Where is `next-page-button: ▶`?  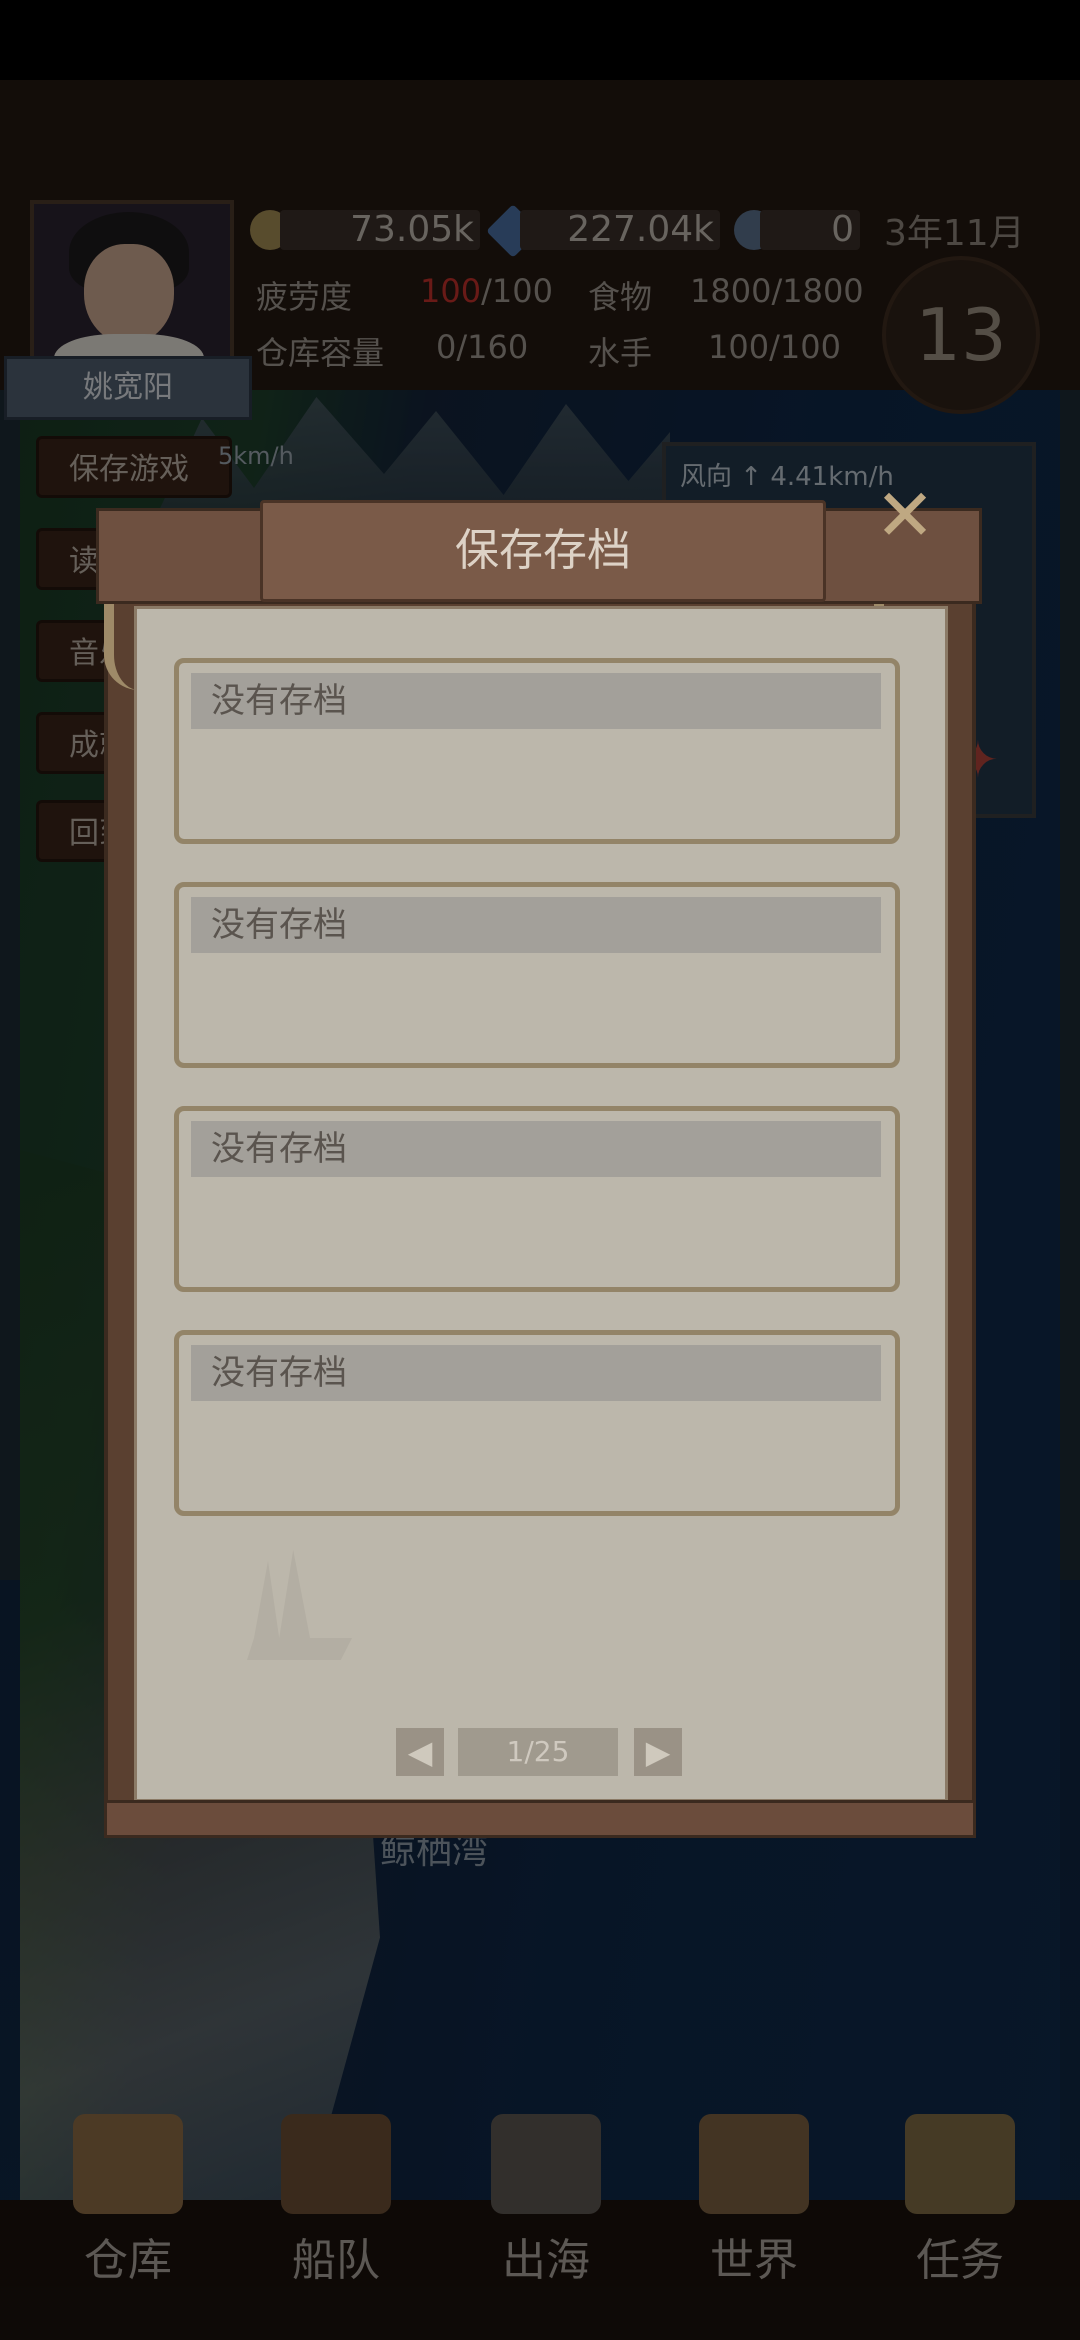
next-page-button: ▶ is located at coordinates (658, 1752).